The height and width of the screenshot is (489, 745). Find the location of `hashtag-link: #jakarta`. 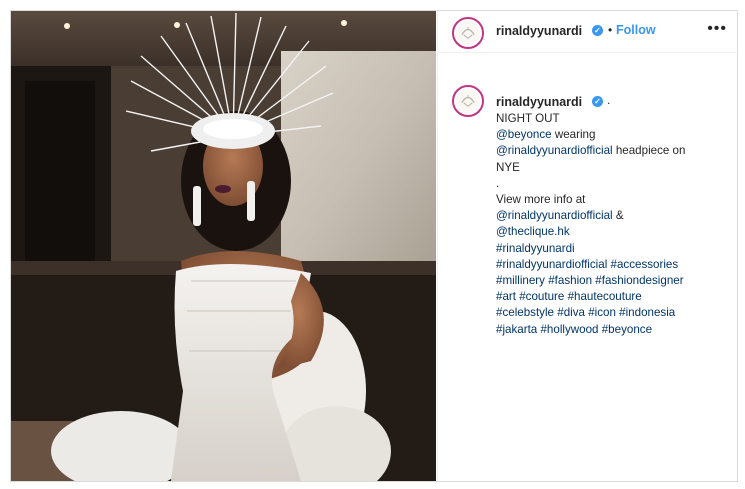

hashtag-link: #jakarta is located at coordinates (516, 329).